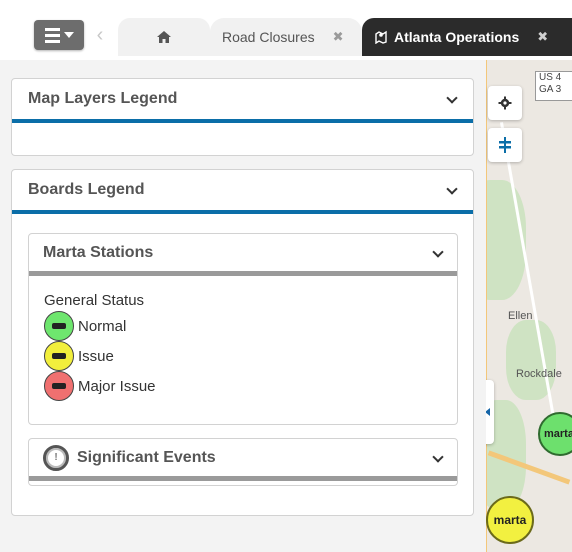  I want to click on road-sign-icon, so click(505, 145).